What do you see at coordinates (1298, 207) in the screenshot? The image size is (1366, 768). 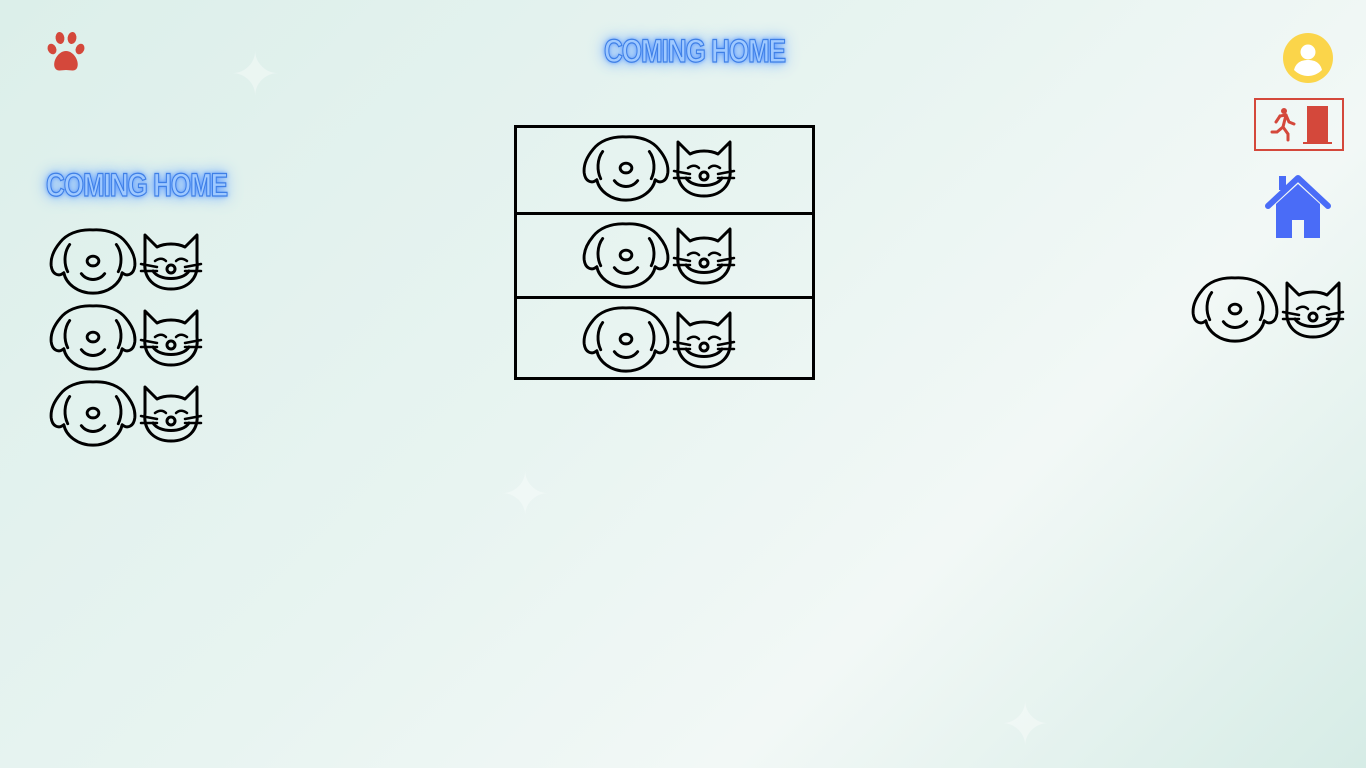 I see `home-icon` at bounding box center [1298, 207].